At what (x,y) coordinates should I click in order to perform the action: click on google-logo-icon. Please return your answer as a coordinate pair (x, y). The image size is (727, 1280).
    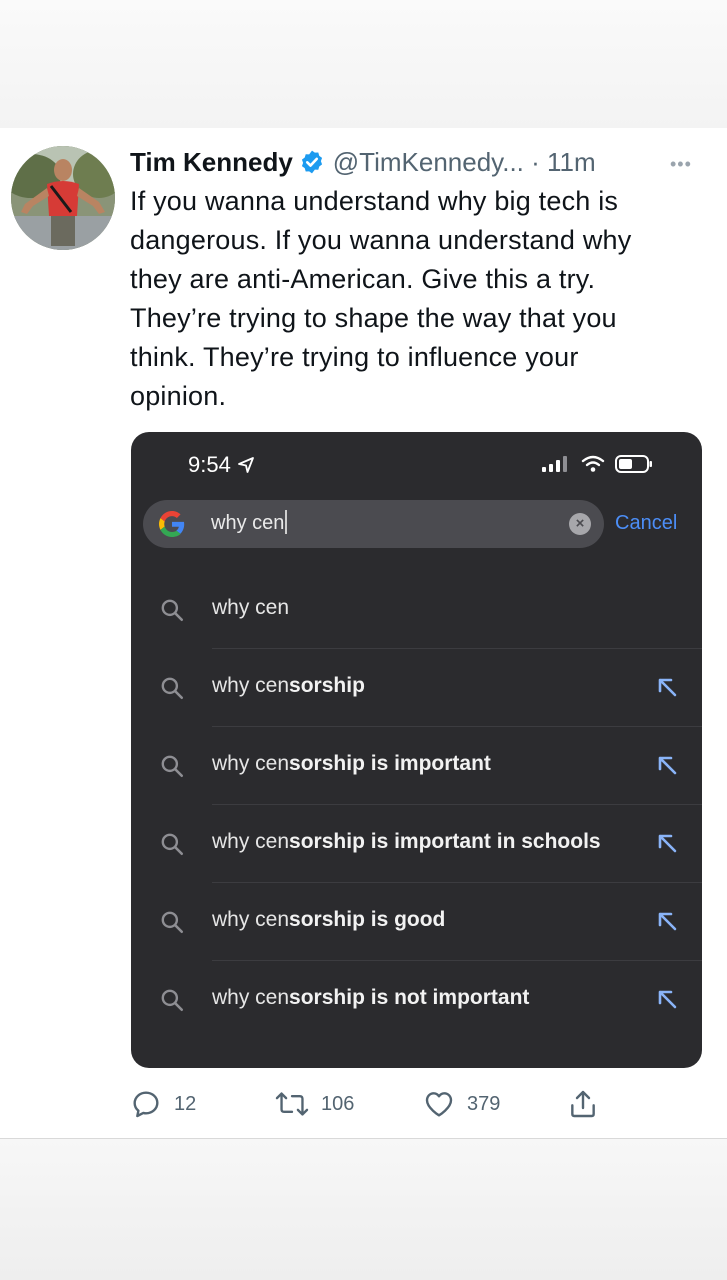
    Looking at the image, I should click on (172, 524).